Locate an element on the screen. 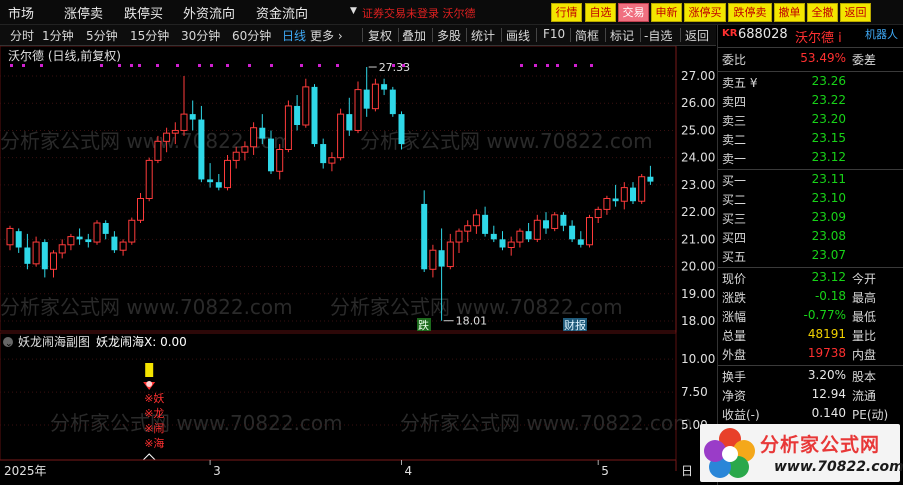 Image resolution: width=903 pixels, height=485 pixels. tool-overlay: 叠加 is located at coordinates (414, 35).